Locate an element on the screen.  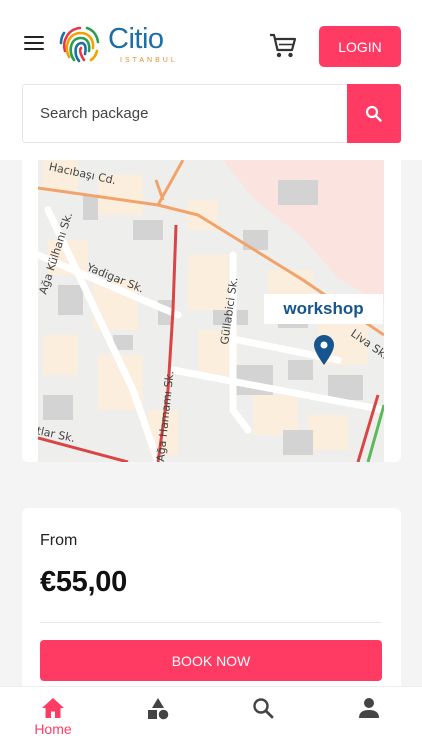
shapes-icon is located at coordinates (158, 709).